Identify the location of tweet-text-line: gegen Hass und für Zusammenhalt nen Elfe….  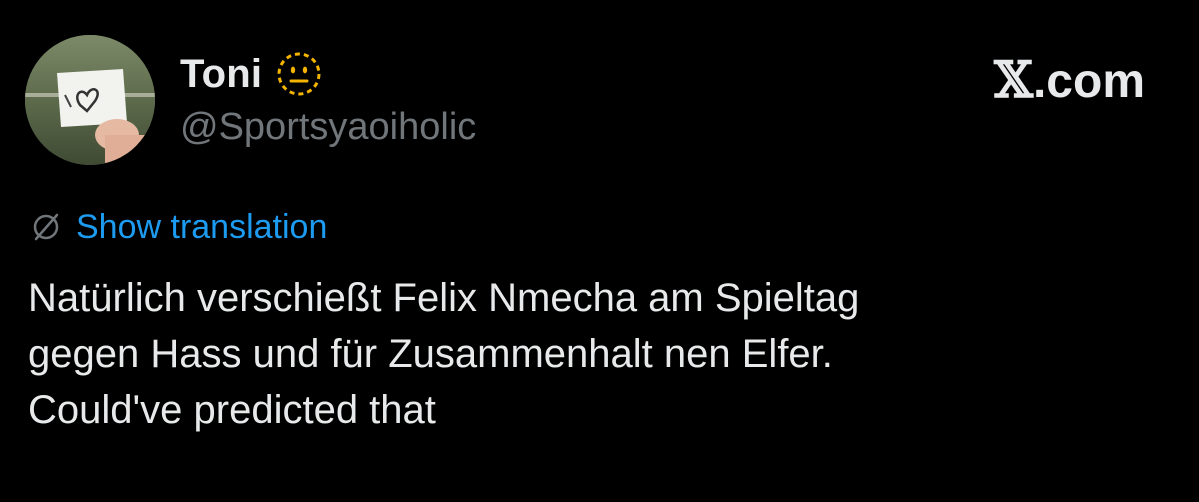
(430, 354).